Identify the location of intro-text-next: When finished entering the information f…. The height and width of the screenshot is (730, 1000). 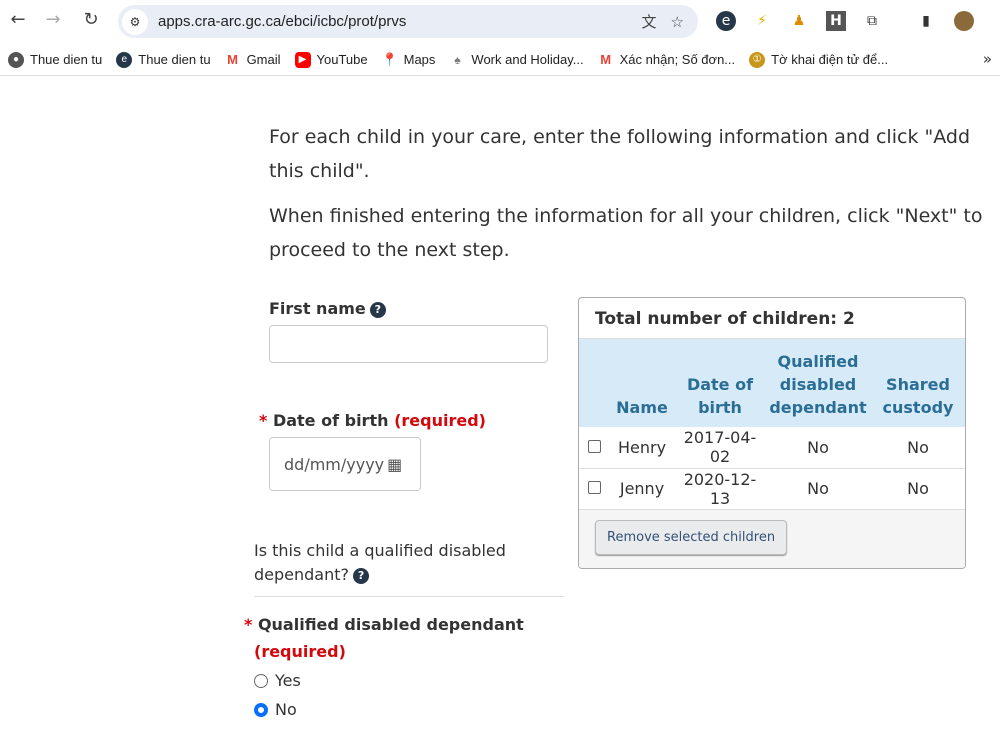
(626, 233).